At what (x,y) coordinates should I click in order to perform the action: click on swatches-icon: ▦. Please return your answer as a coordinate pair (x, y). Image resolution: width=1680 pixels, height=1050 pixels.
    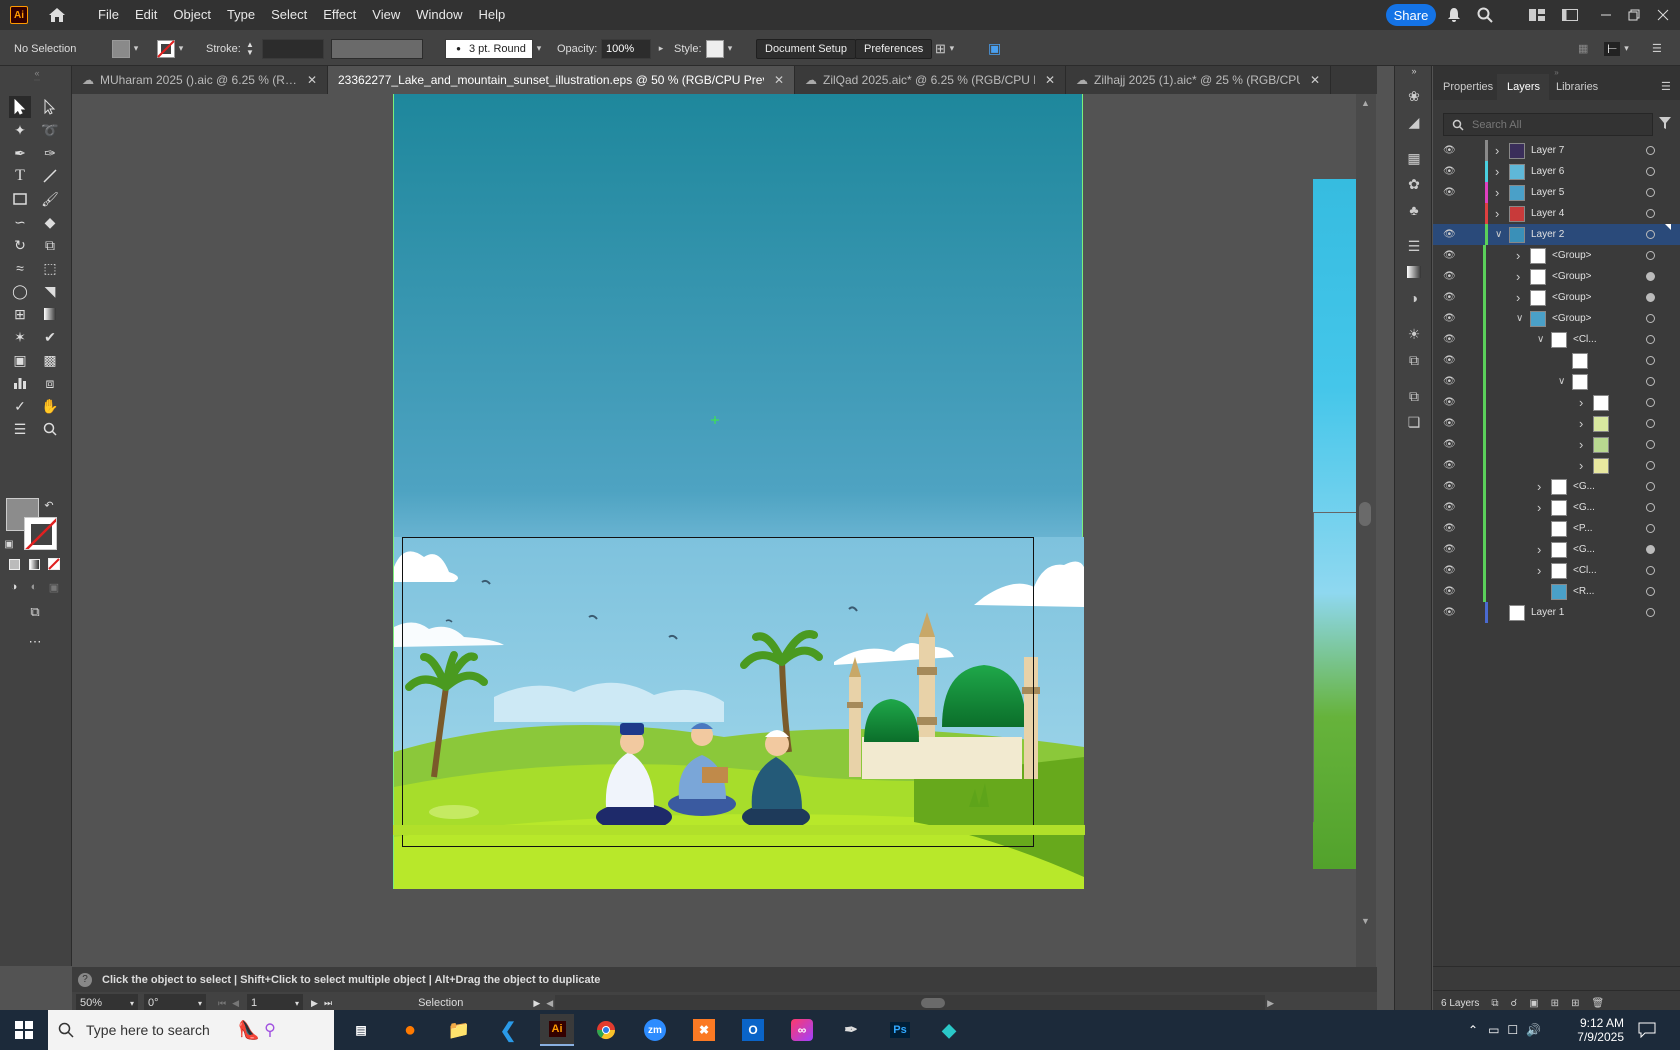
    Looking at the image, I should click on (1414, 158).